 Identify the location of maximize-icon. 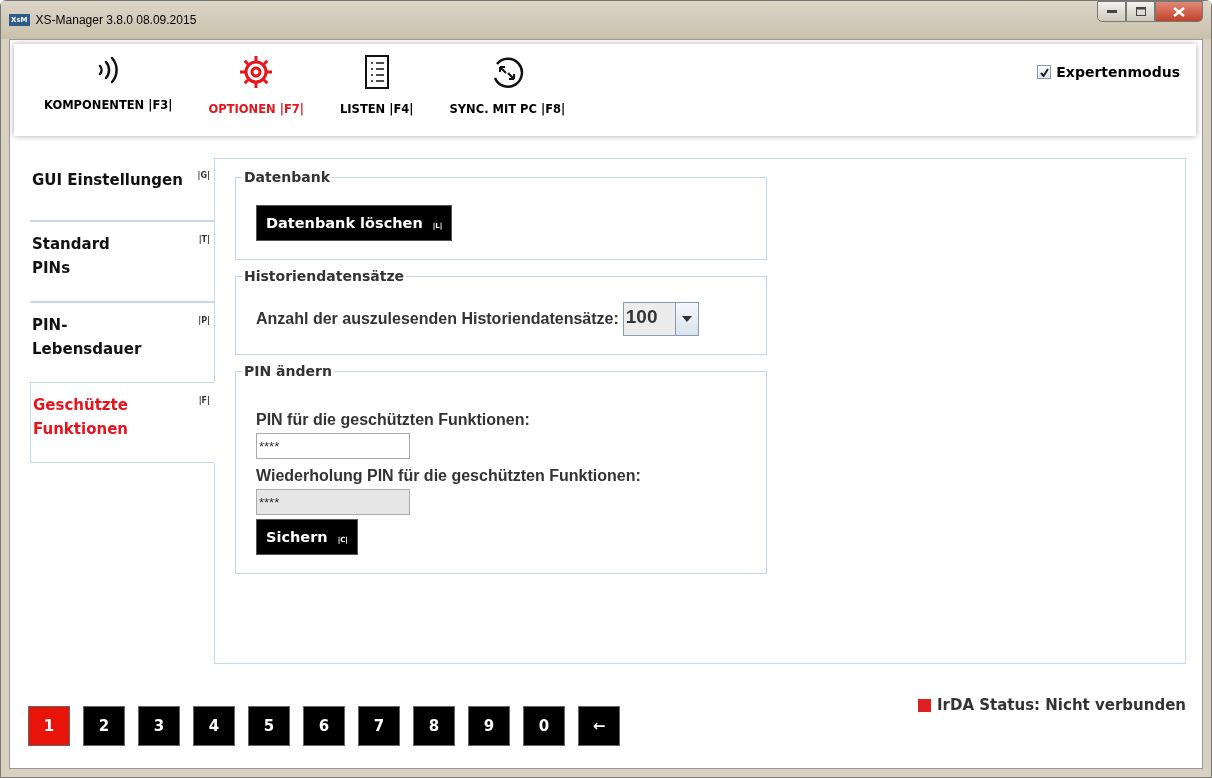
(1140, 11).